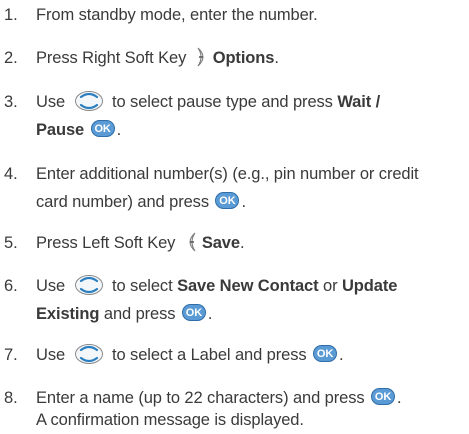 The height and width of the screenshot is (434, 469). What do you see at coordinates (192, 242) in the screenshot?
I see `left-soft-key-icon` at bounding box center [192, 242].